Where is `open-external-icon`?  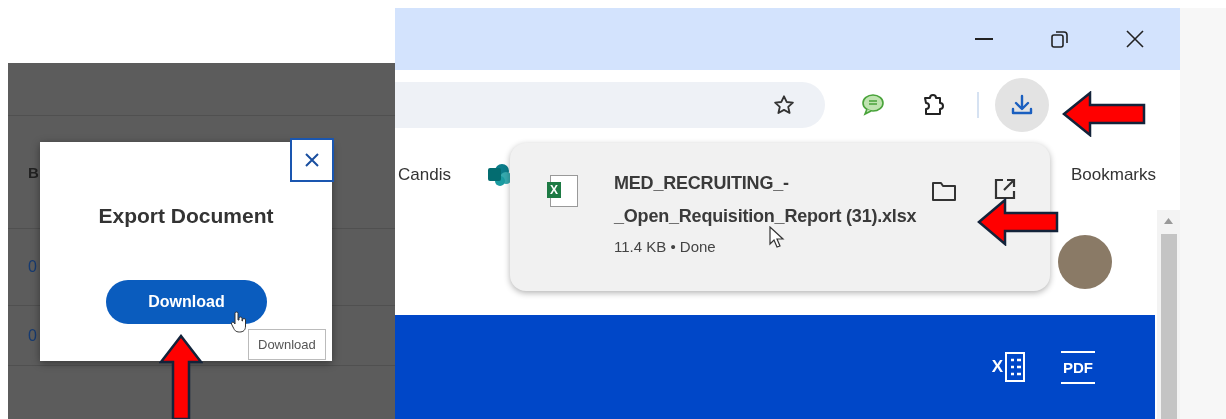 open-external-icon is located at coordinates (1005, 189).